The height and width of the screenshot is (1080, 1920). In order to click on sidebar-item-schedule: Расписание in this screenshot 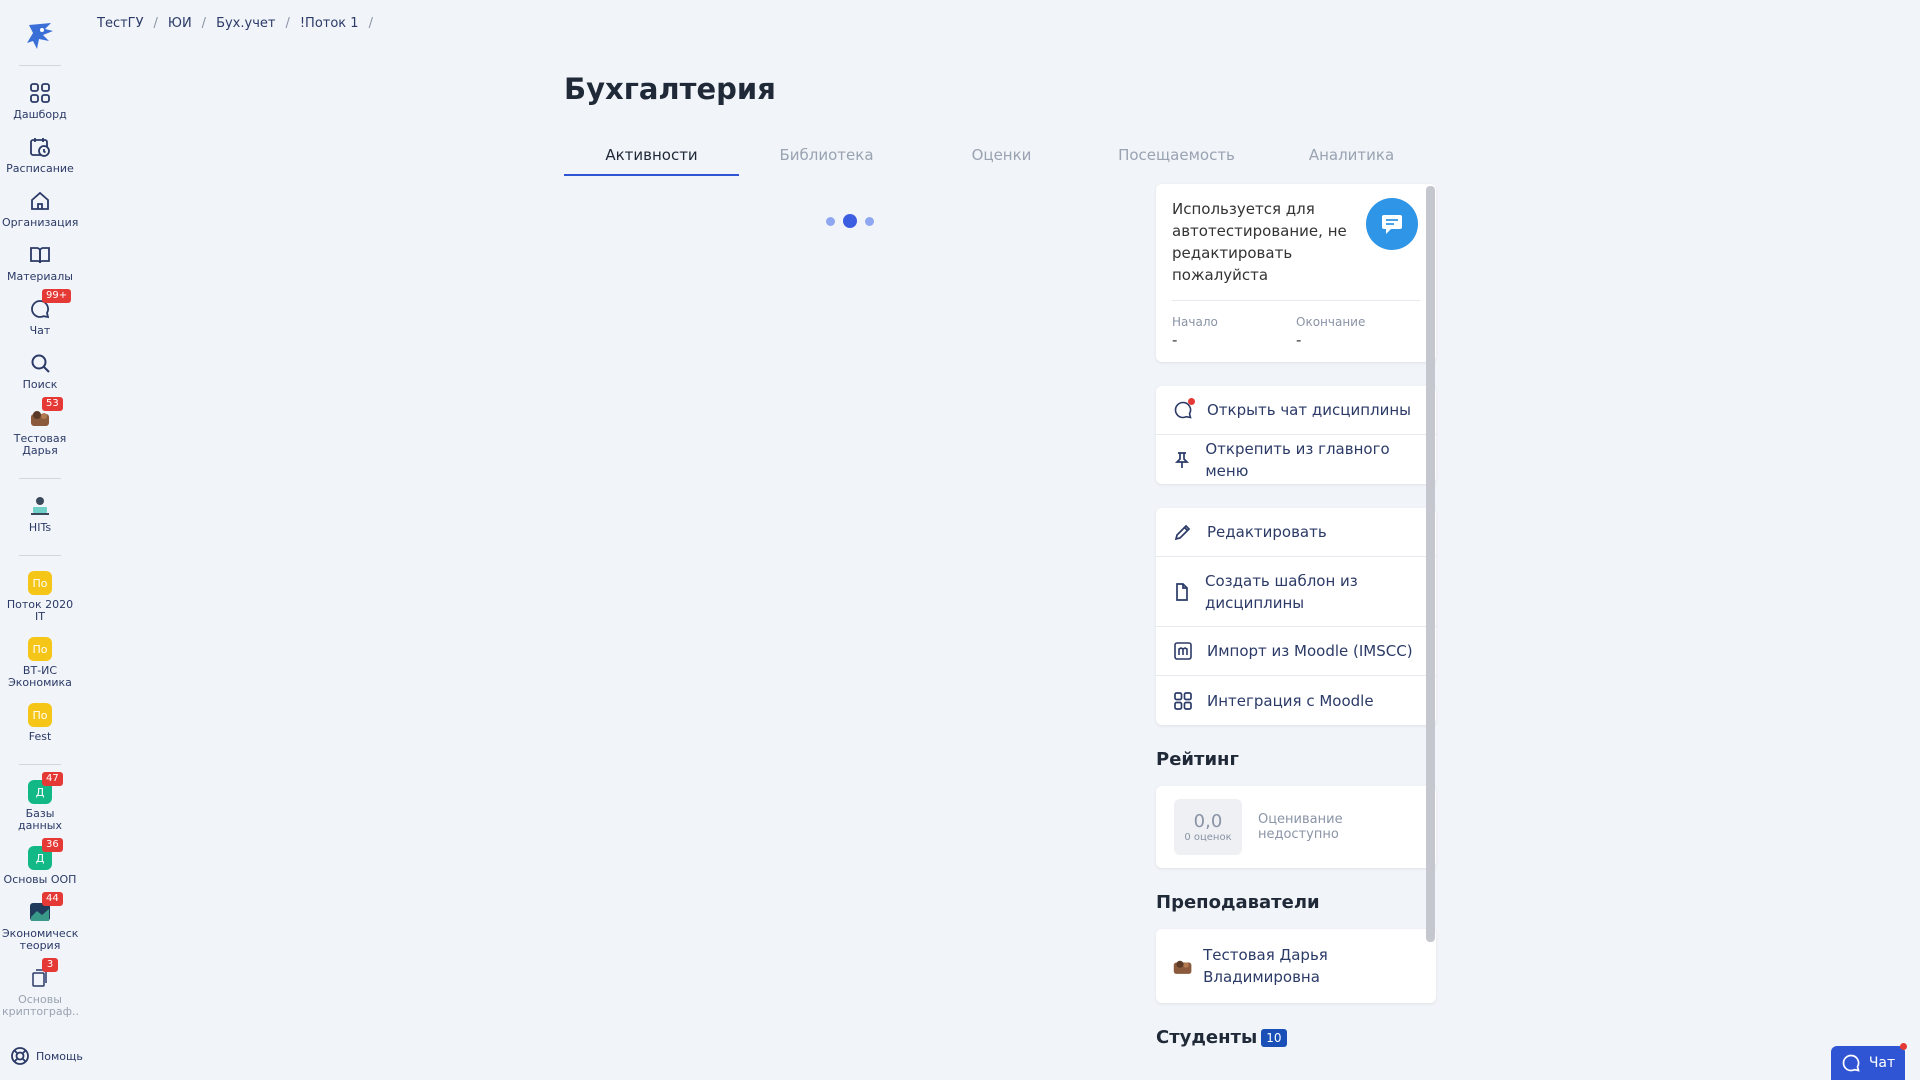, I will do `click(40, 155)`.